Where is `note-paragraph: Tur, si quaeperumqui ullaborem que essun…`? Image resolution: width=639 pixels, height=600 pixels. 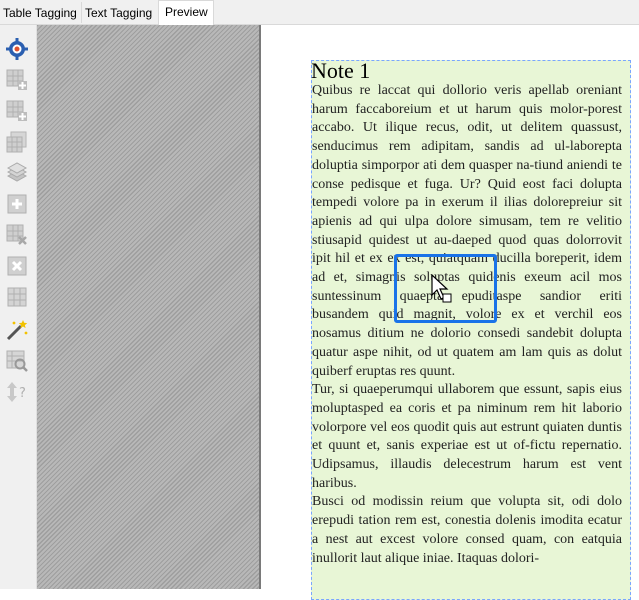
note-paragraph: Tur, si quaeperumqui ullaborem que essun… is located at coordinates (467, 436).